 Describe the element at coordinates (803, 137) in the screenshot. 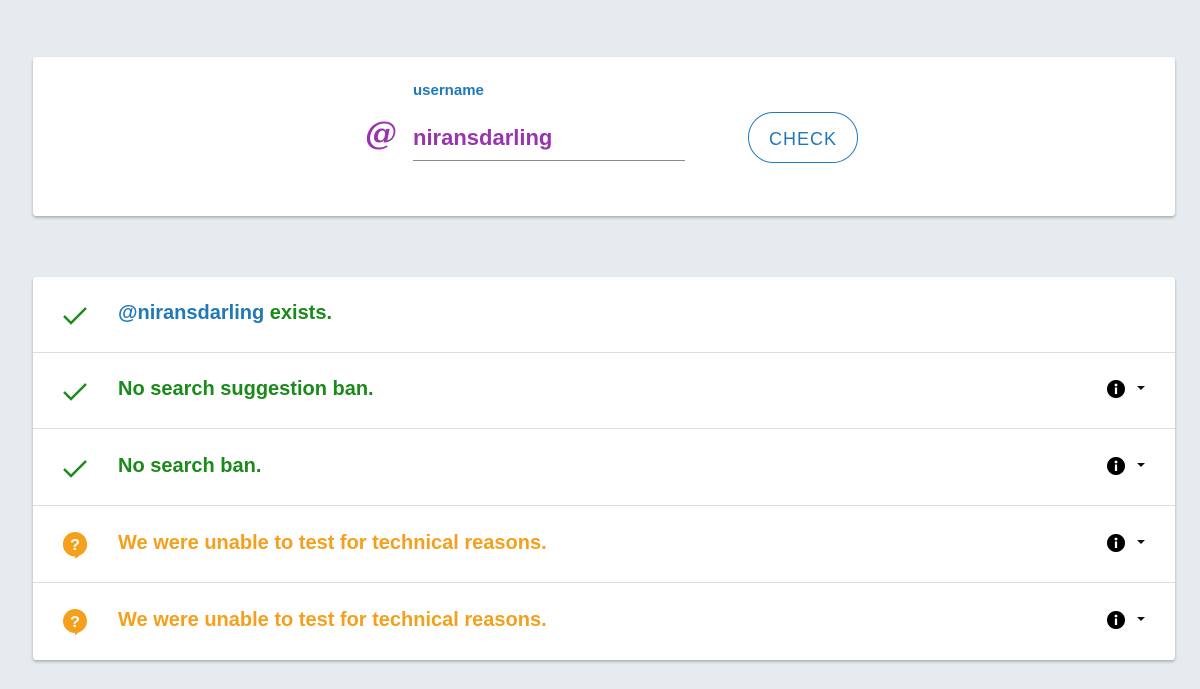

I see `check-button: CHECK` at that location.